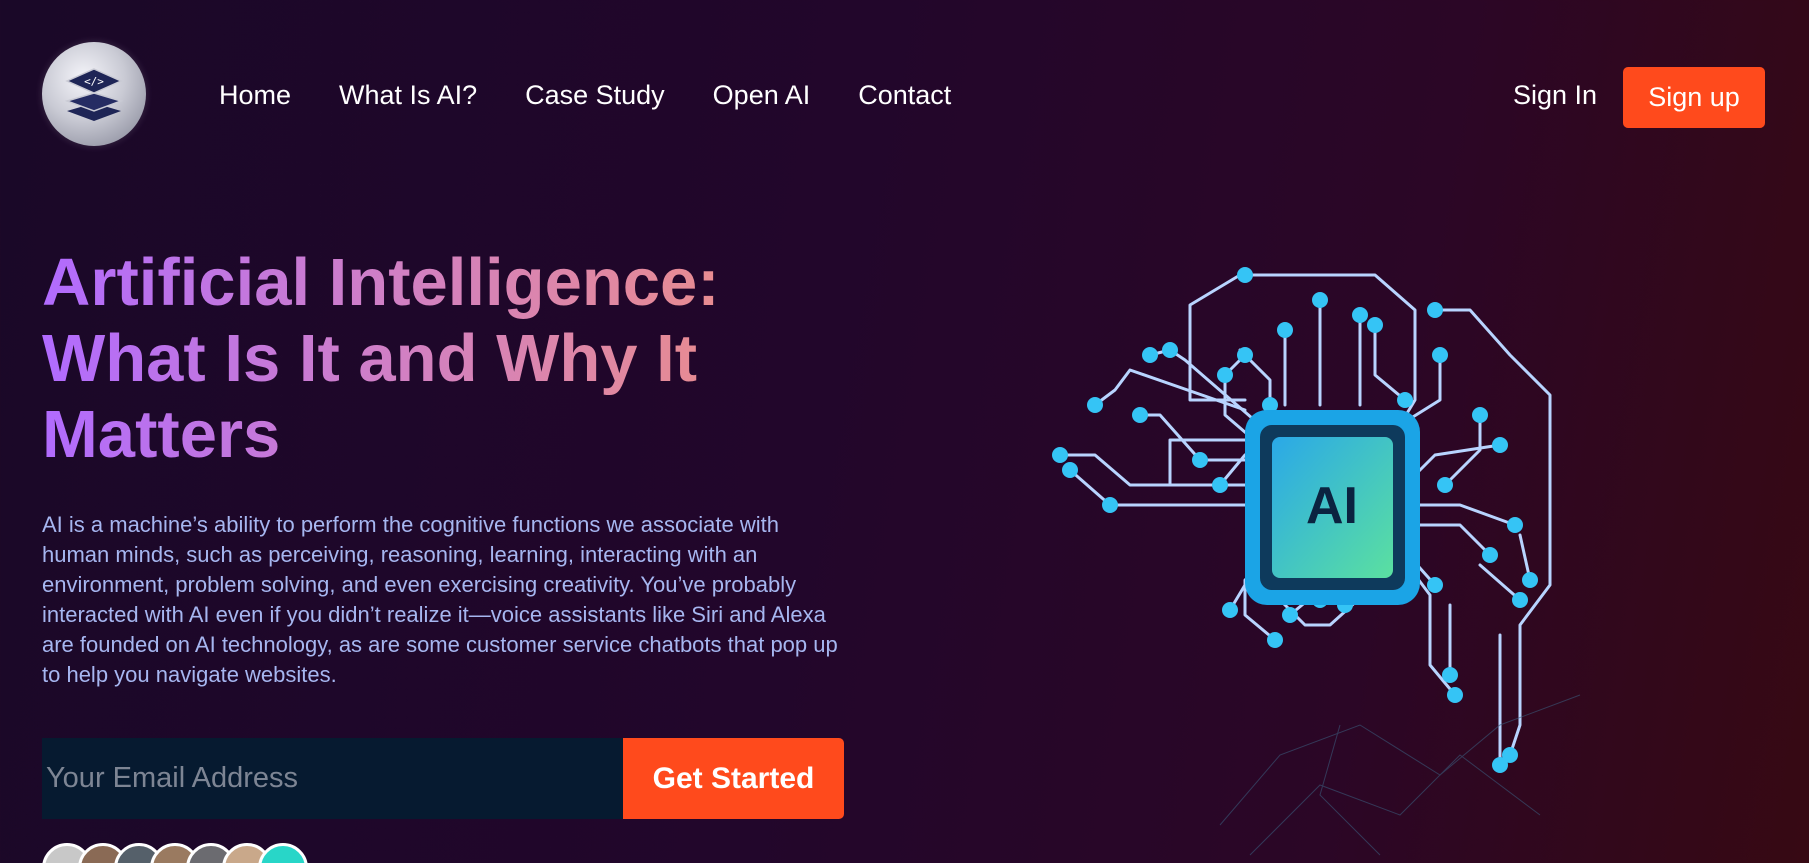  Describe the element at coordinates (733, 778) in the screenshot. I see `get-started-button: Get Started` at that location.